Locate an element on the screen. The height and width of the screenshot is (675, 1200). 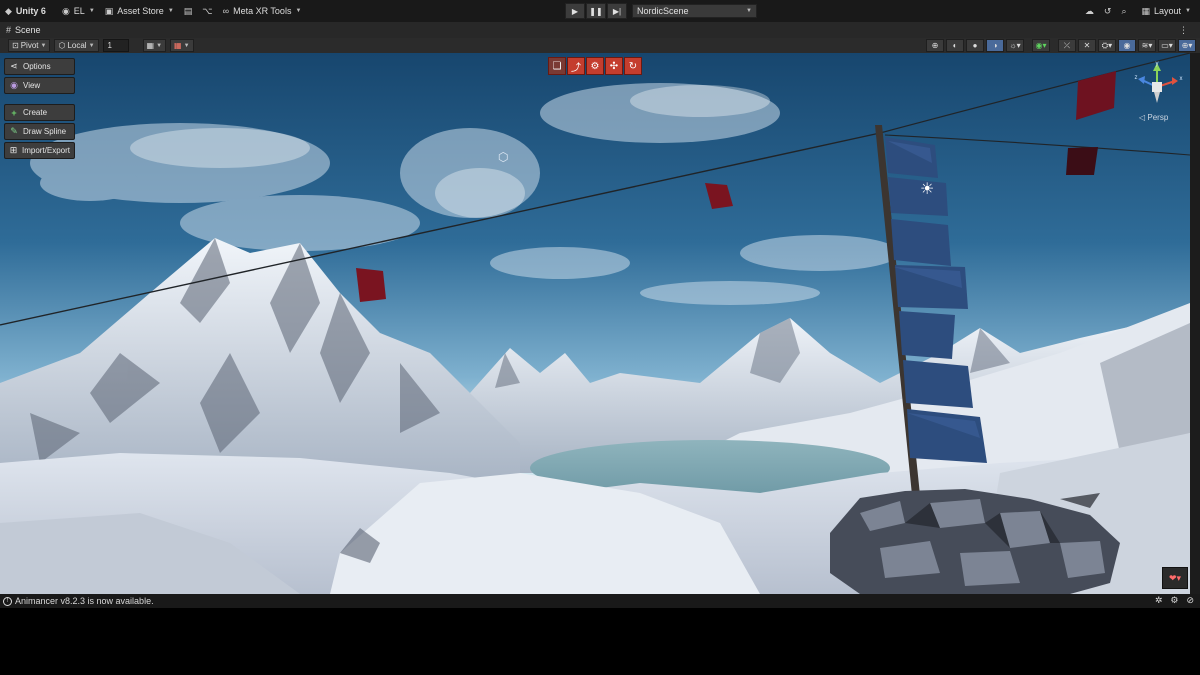
tool-settings-button: ⚙ is located at coordinates (595, 66).